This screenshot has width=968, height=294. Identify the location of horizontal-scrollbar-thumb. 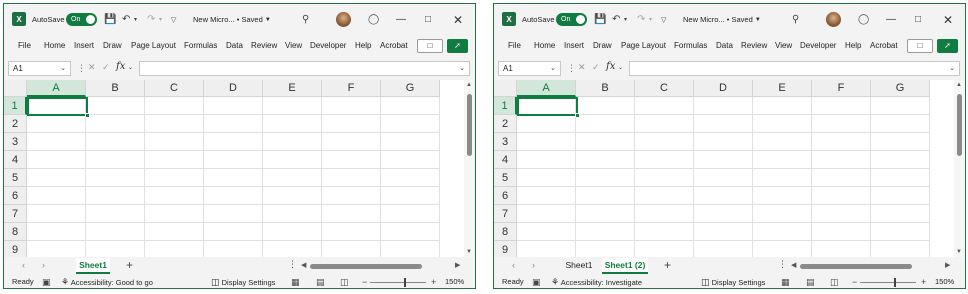
(856, 266).